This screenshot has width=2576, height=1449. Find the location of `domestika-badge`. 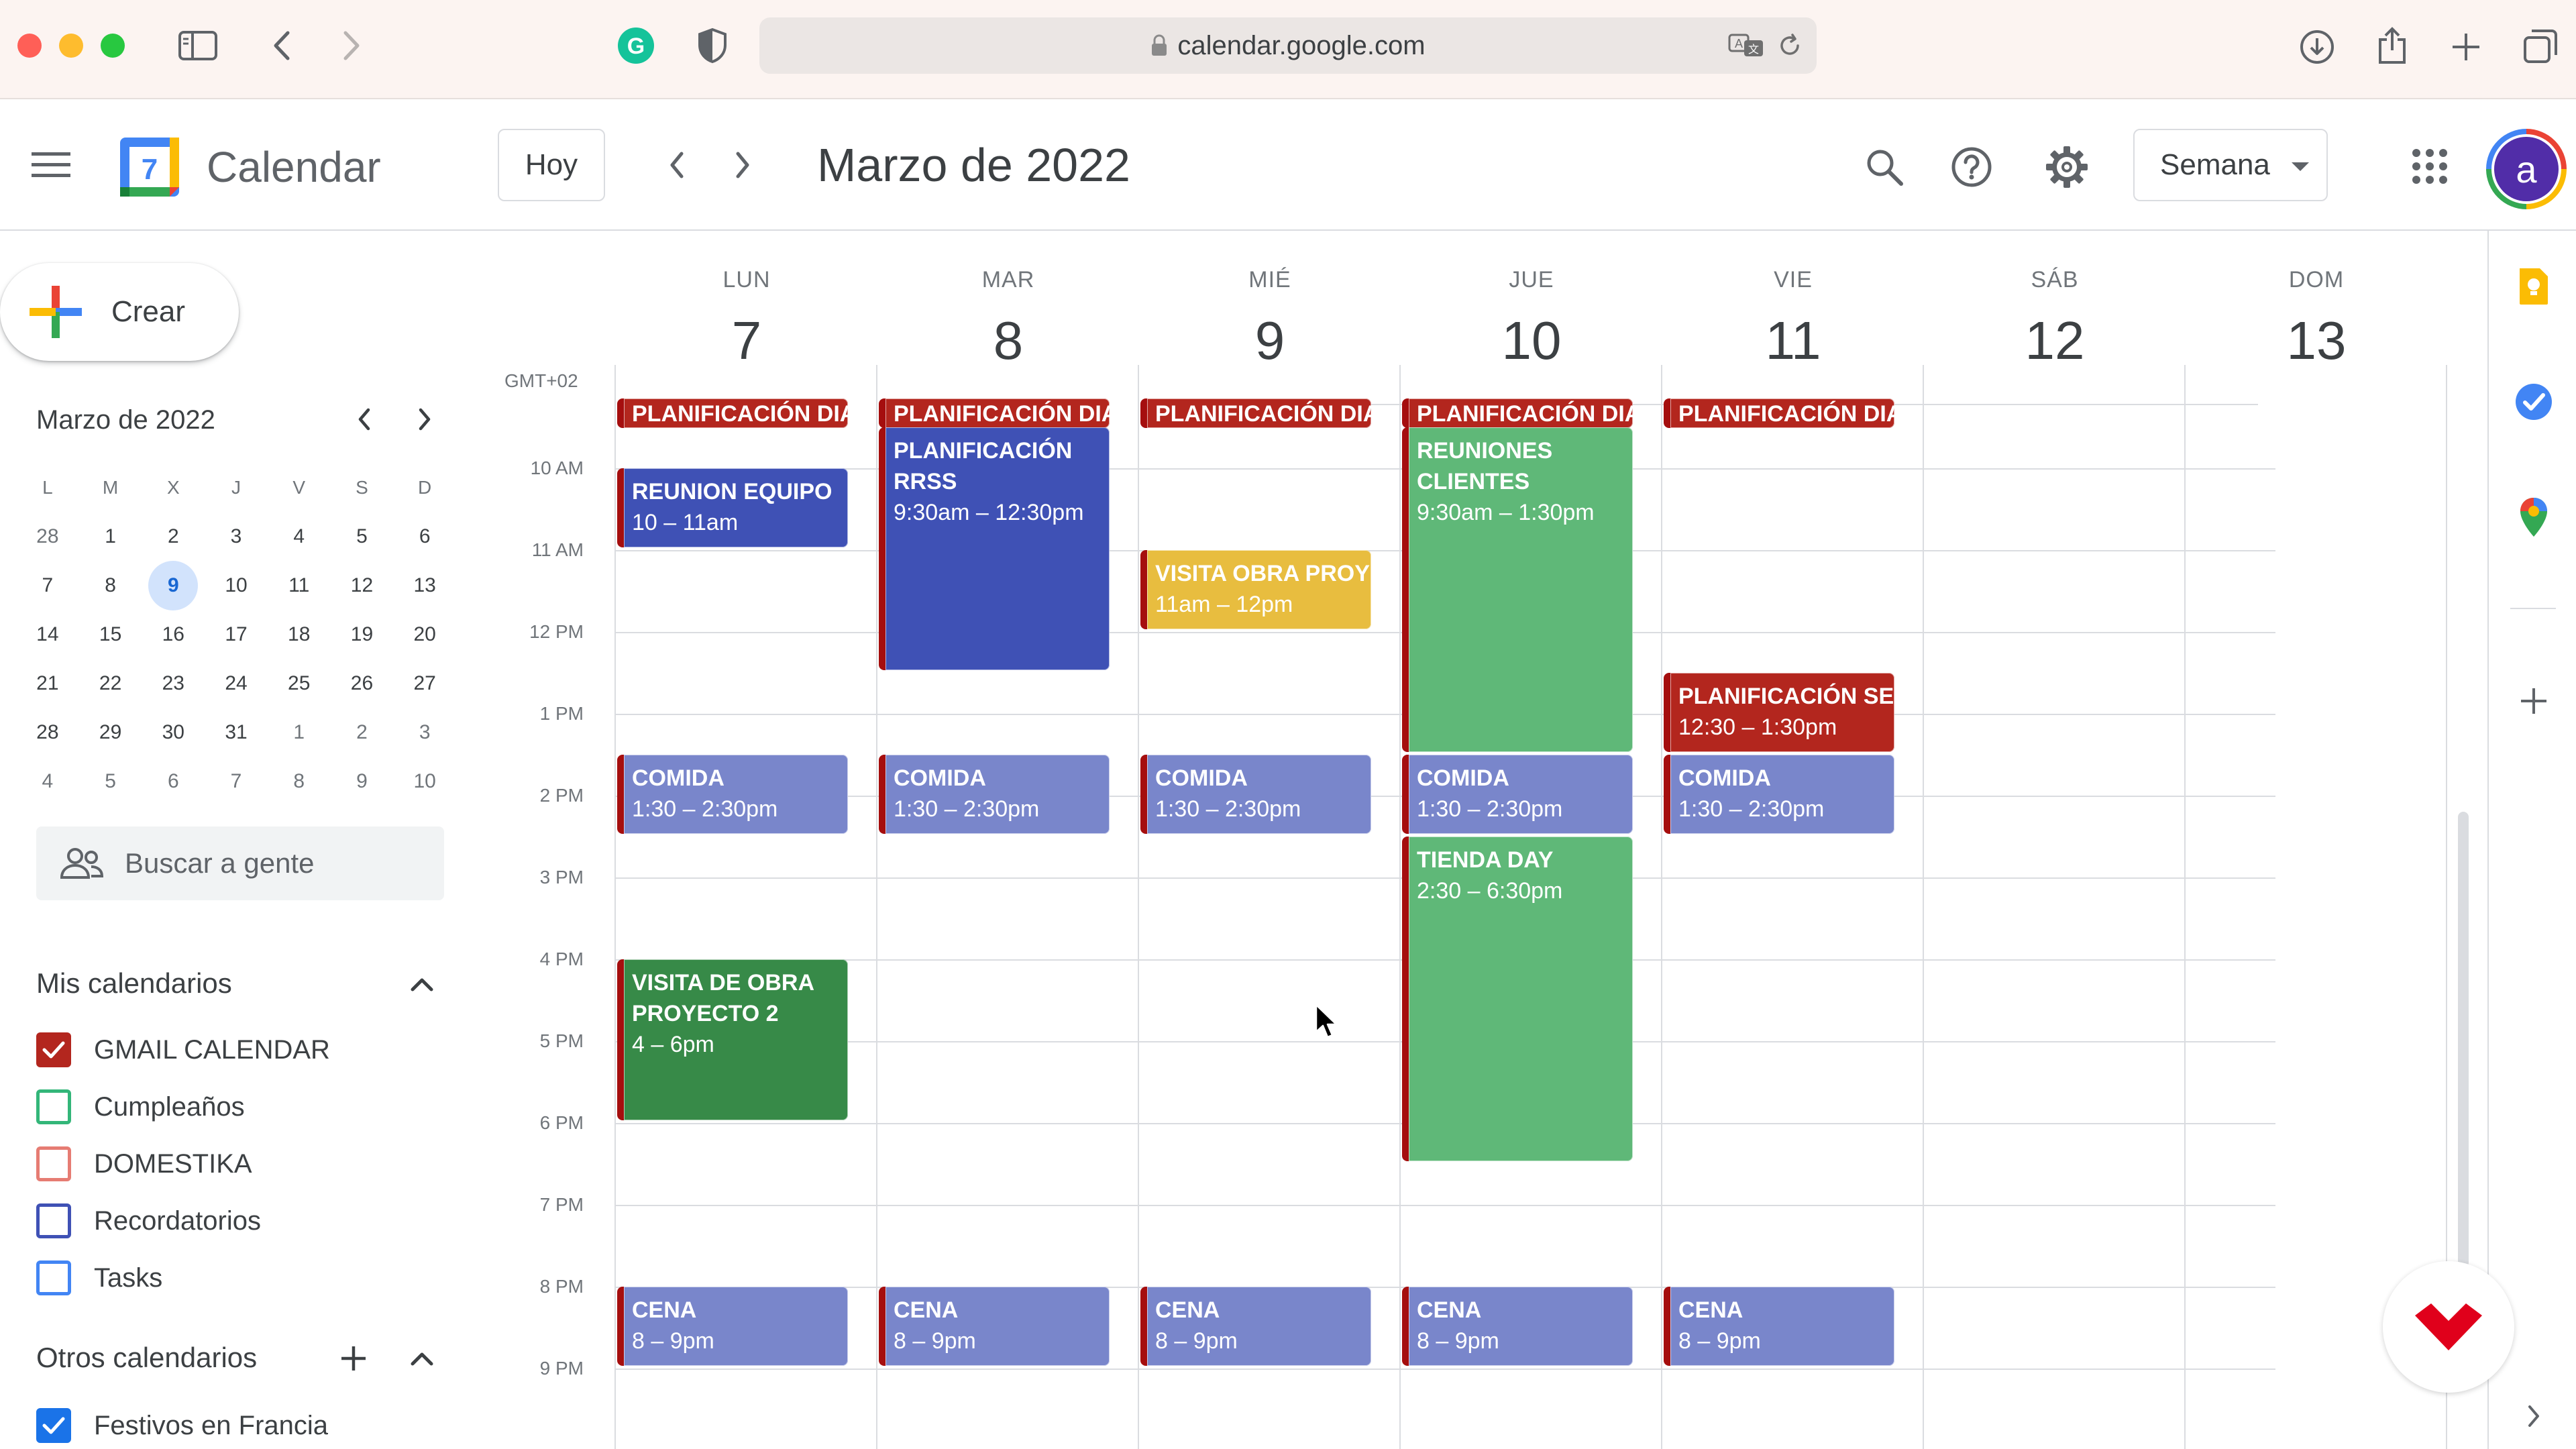

domestika-badge is located at coordinates (2448, 1327).